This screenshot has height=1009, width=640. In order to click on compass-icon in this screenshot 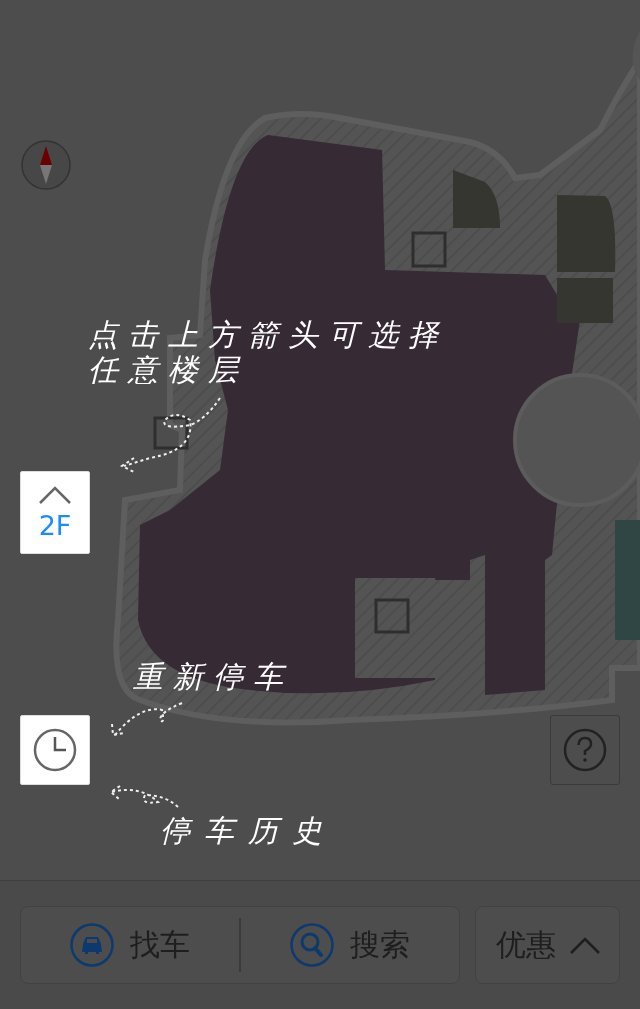, I will do `click(46, 165)`.